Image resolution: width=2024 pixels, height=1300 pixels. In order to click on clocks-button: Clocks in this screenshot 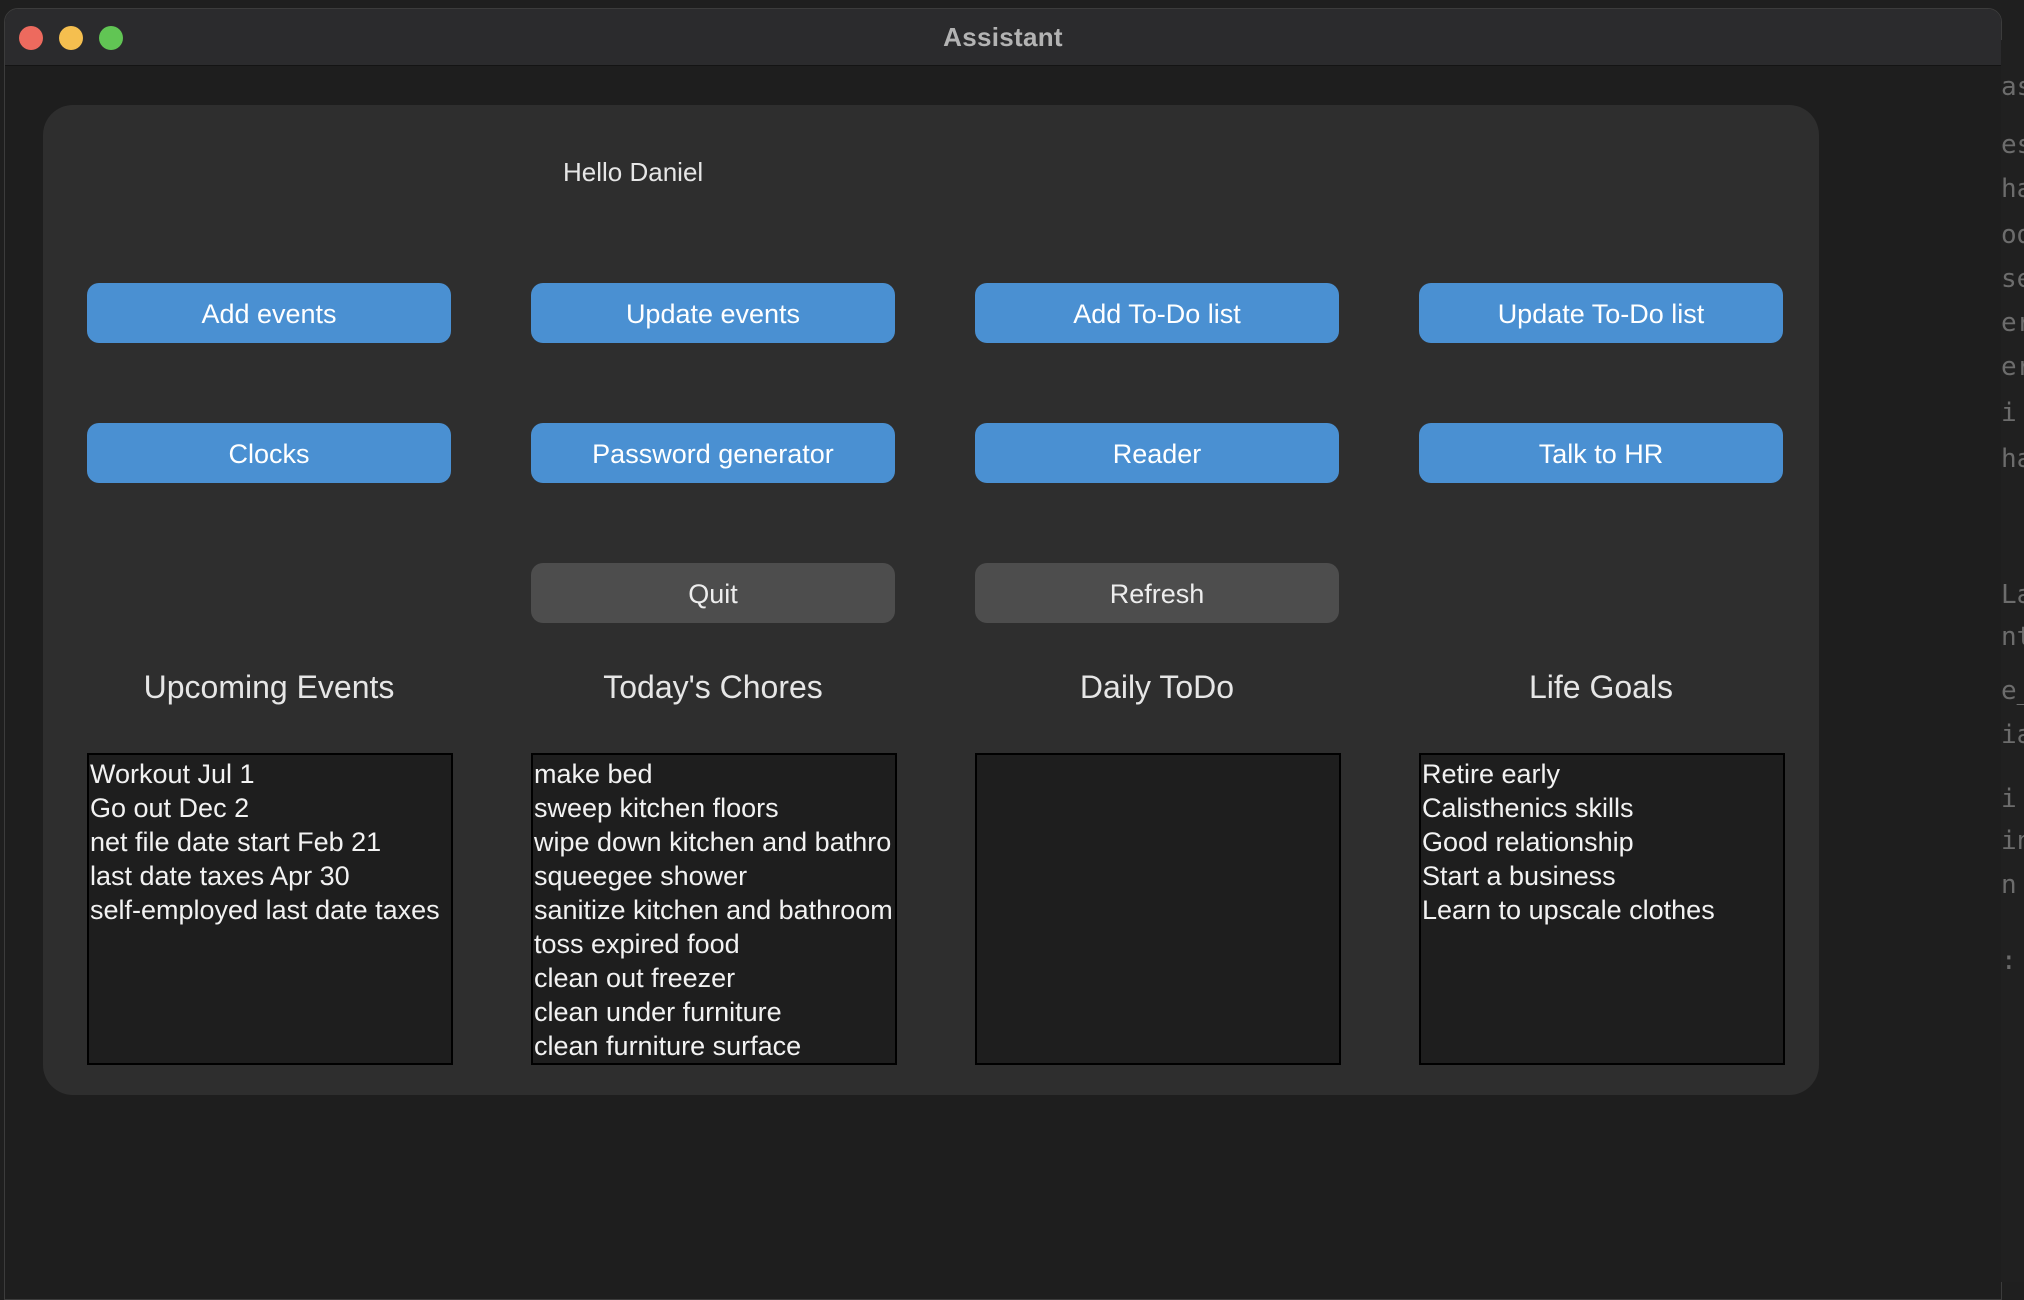, I will do `click(269, 453)`.